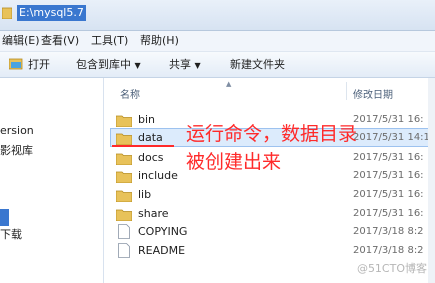 The image size is (435, 283). I want to click on toolbar, so click(217, 65).